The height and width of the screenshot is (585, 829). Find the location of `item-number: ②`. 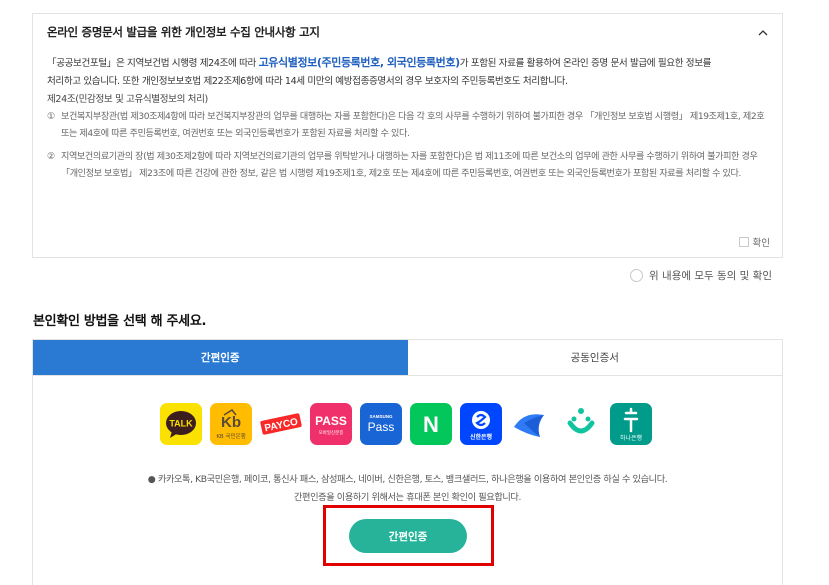

item-number: ② is located at coordinates (51, 157).